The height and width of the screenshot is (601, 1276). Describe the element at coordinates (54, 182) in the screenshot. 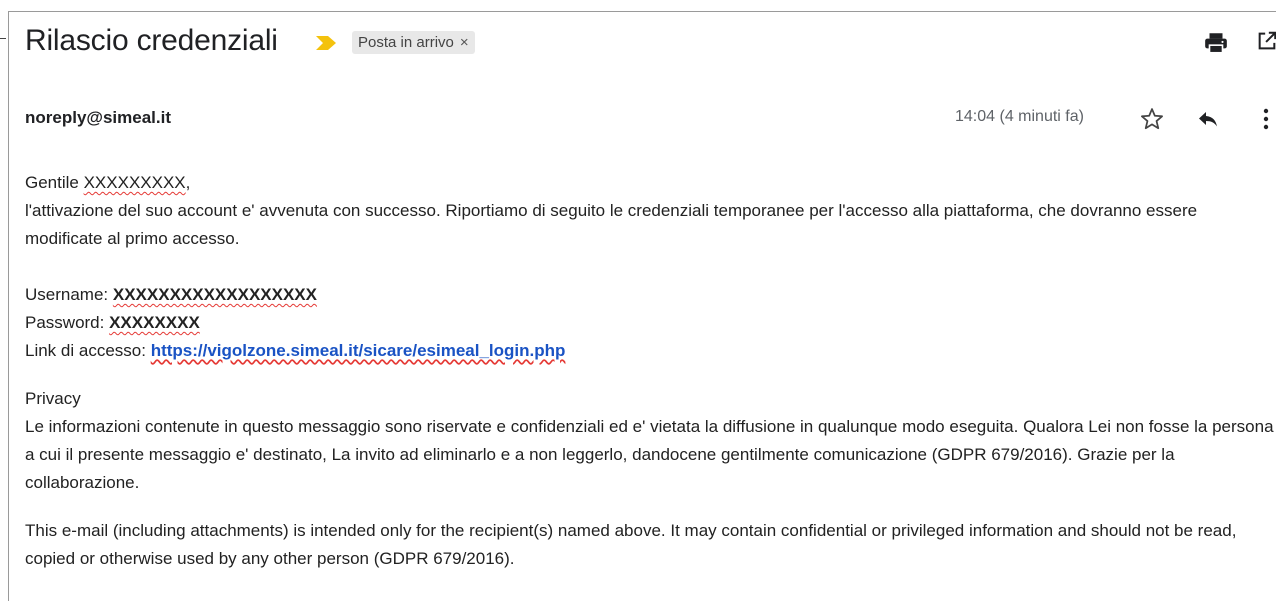

I see `greeting-prefix: Gentile` at that location.